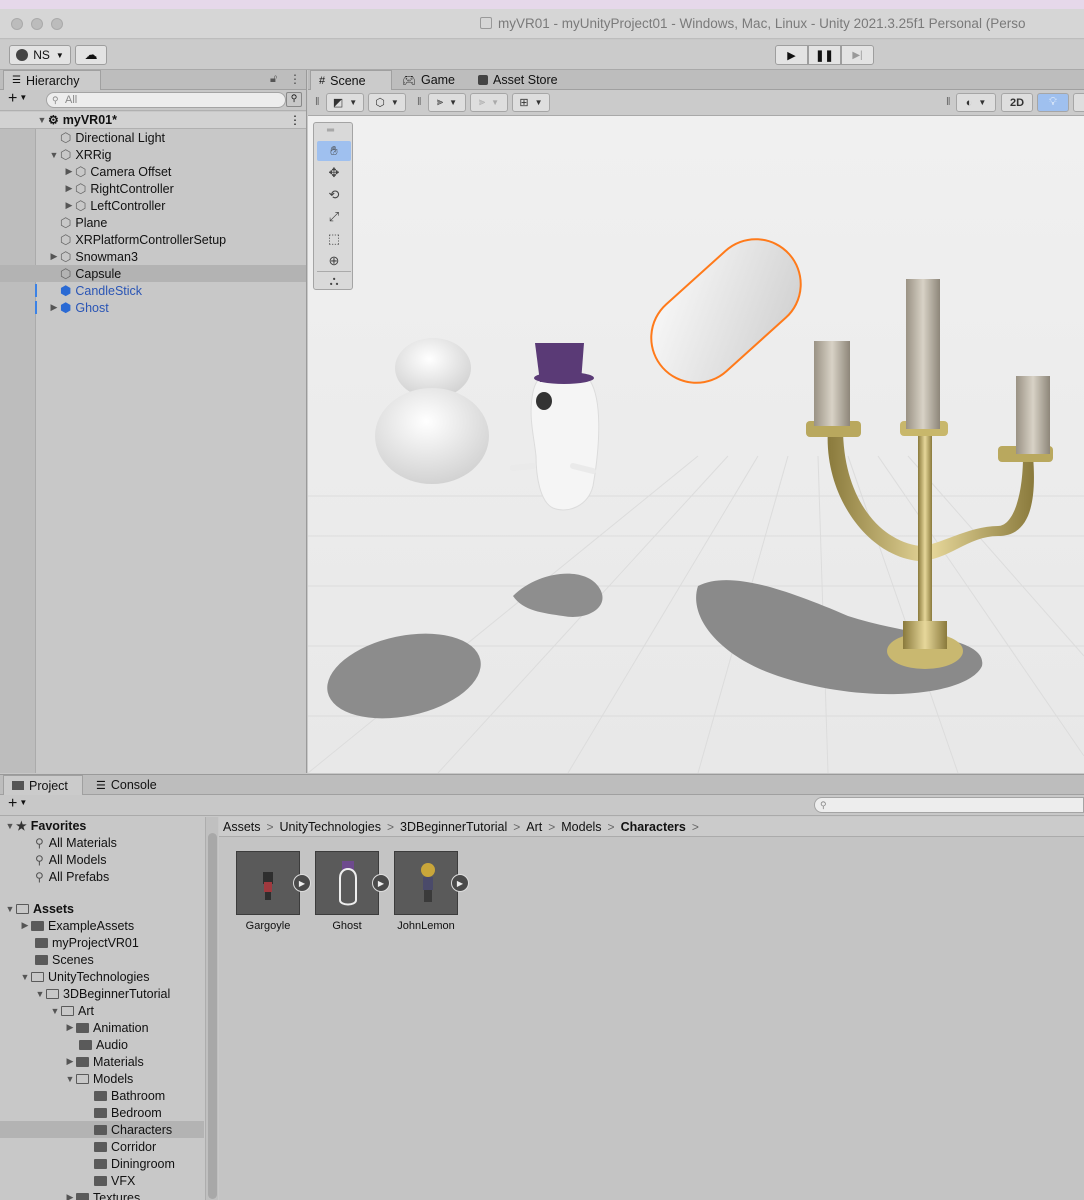 This screenshot has height=1200, width=1084. I want to click on tab-console: ☰ Console, so click(126, 785).